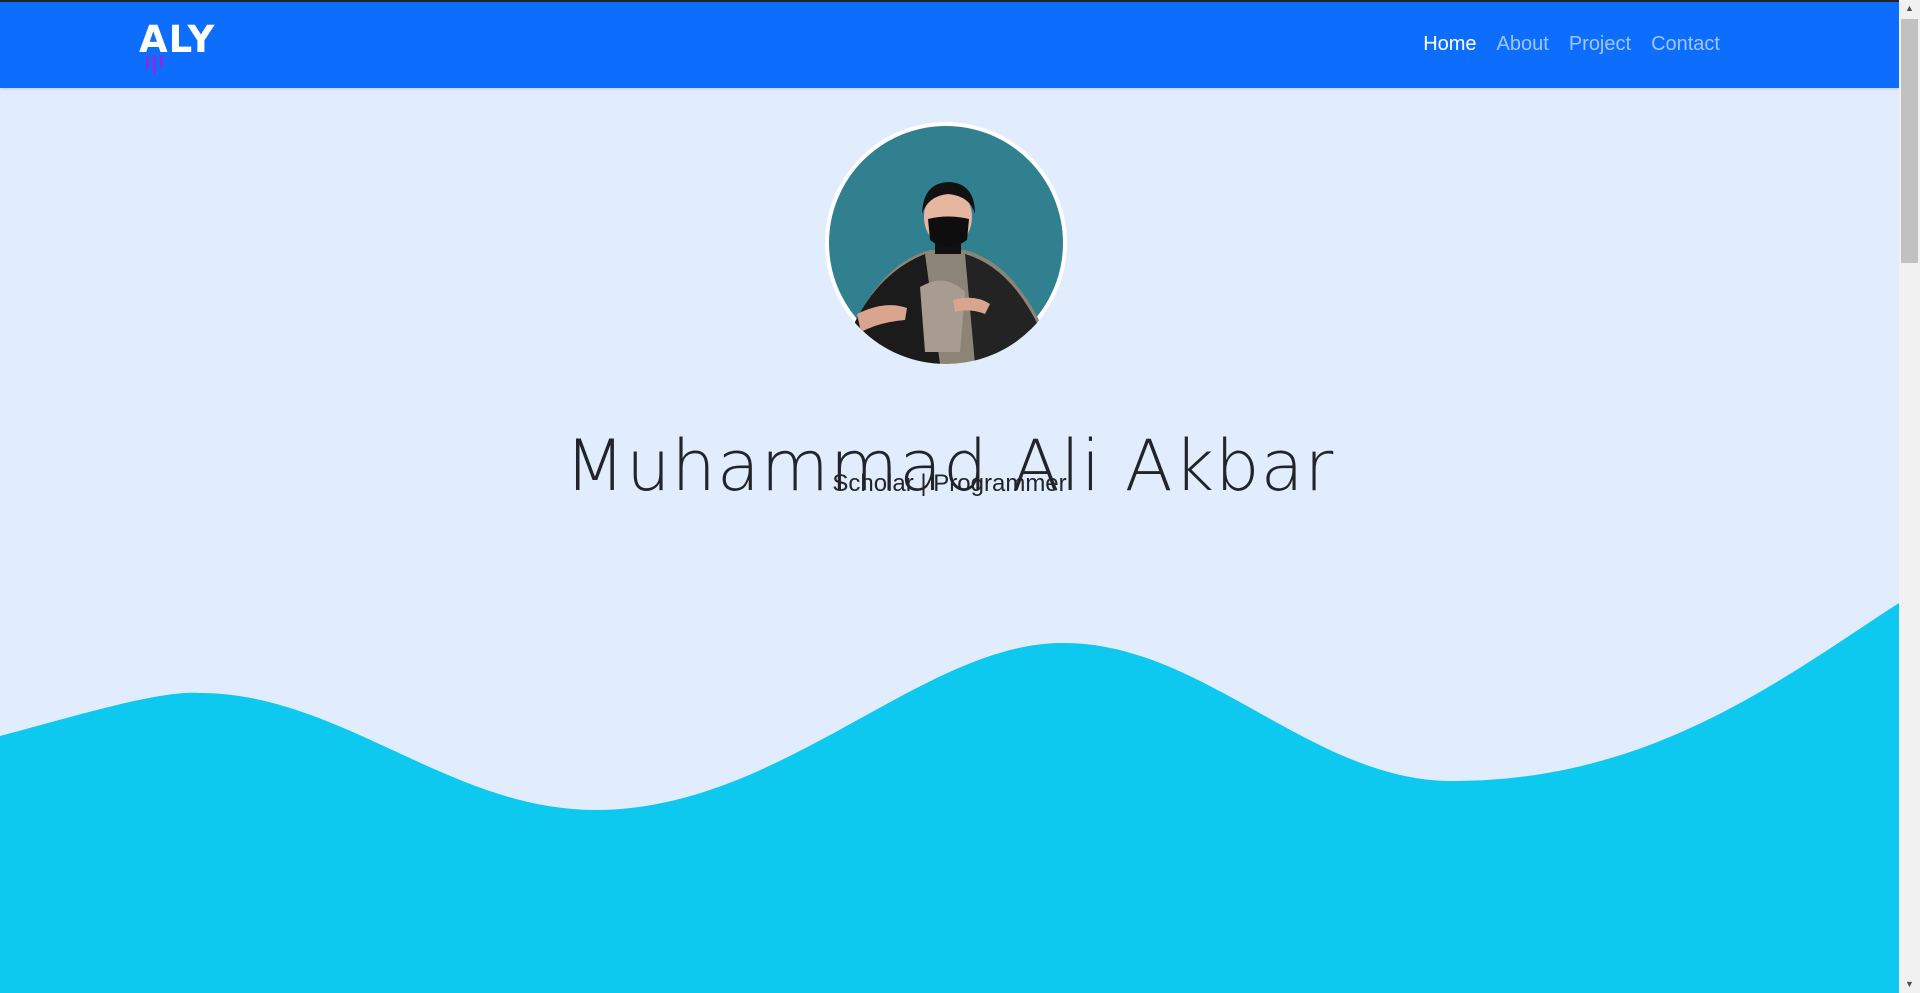  I want to click on page-scrollbar: ▲ ▼, so click(1909, 496).